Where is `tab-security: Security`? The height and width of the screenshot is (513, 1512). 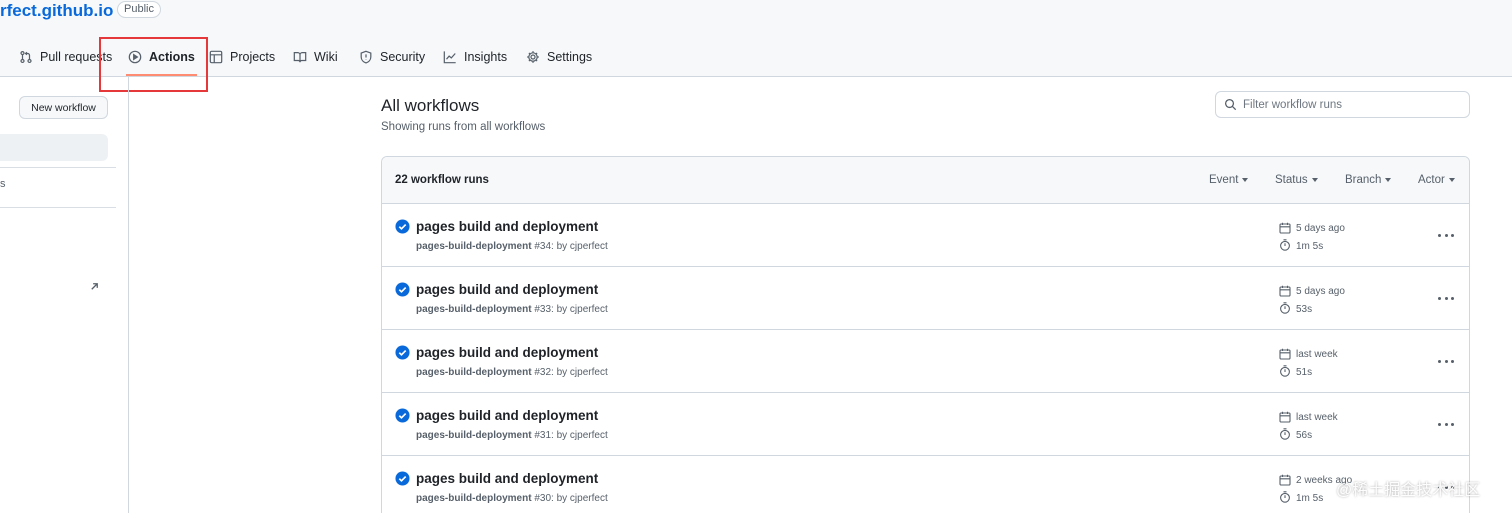 tab-security: Security is located at coordinates (392, 57).